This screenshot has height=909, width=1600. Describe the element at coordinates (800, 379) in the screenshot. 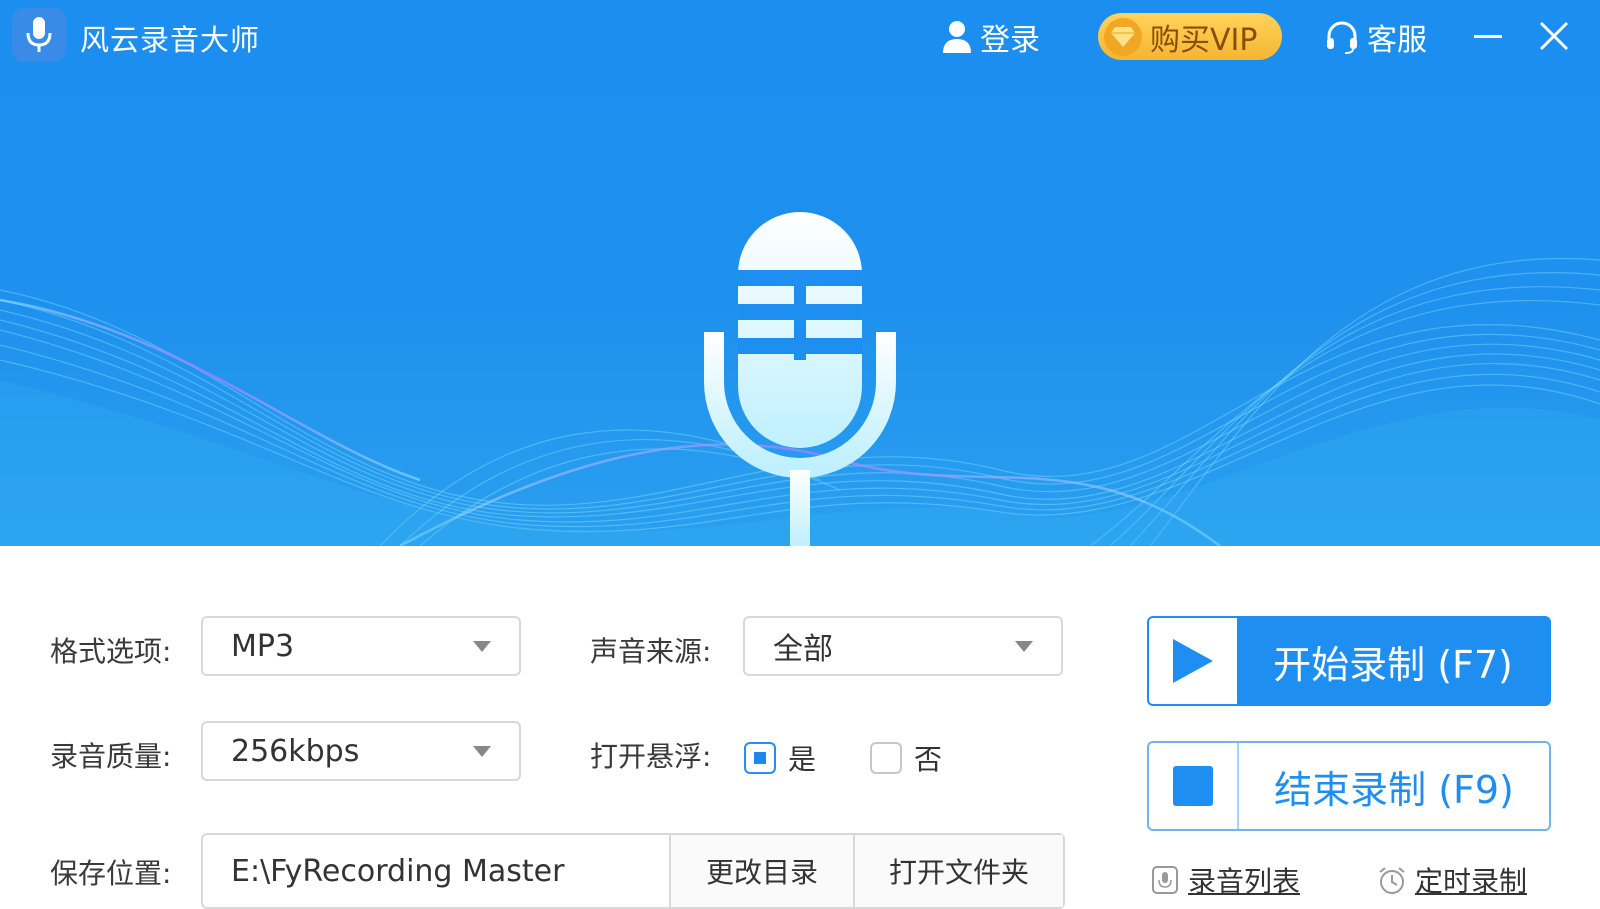

I see `microphone-illustration-icon` at that location.